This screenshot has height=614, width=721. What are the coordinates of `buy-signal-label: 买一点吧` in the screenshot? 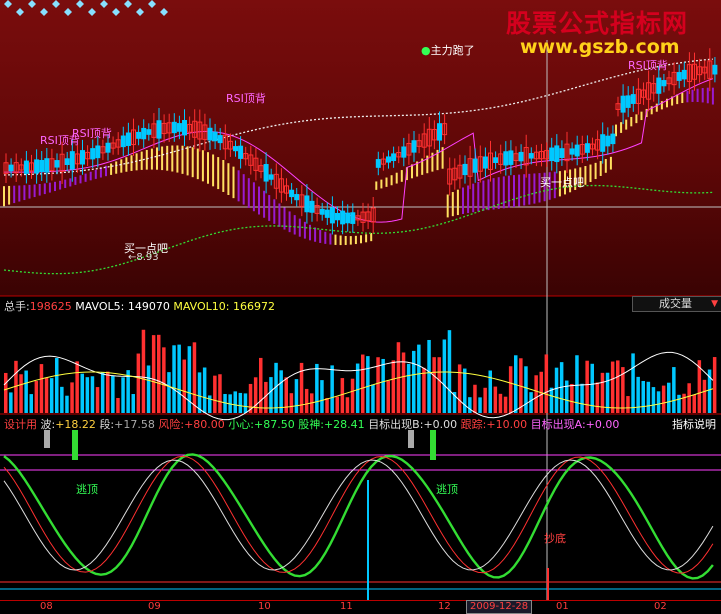 It's located at (562, 182).